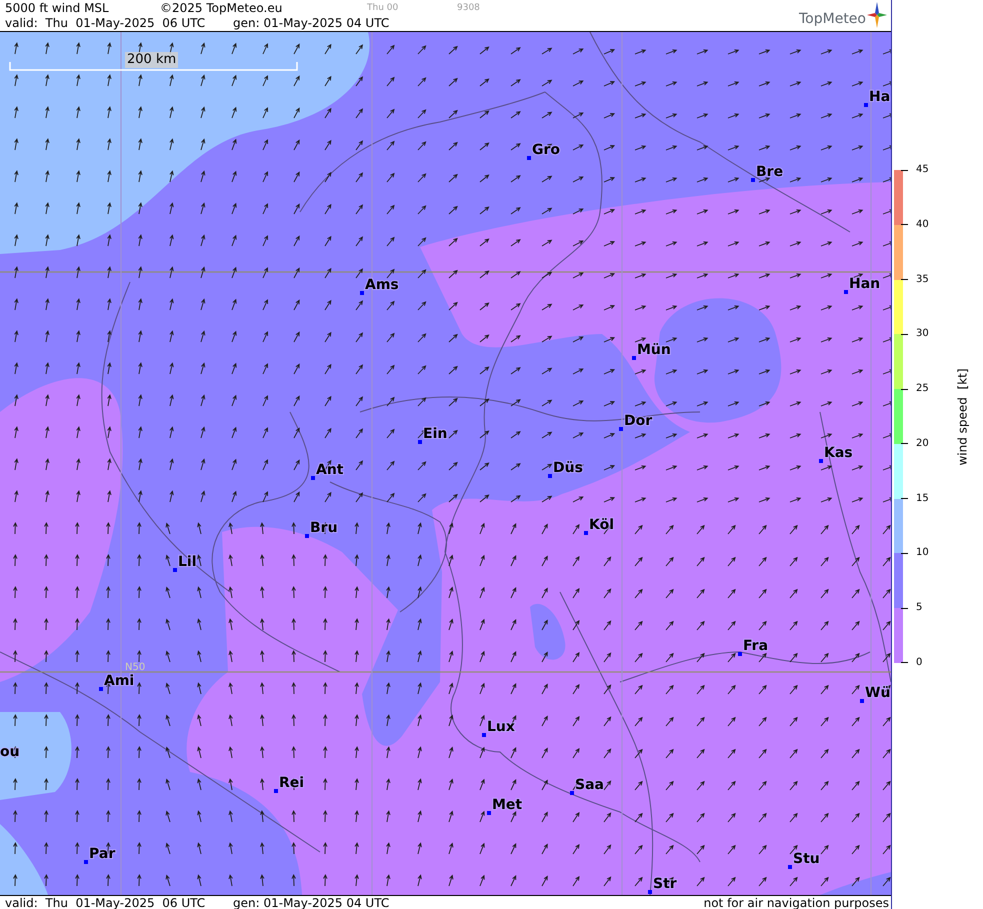 This screenshot has height=909, width=983. I want to click on scale-tick-label: 15, so click(922, 498).